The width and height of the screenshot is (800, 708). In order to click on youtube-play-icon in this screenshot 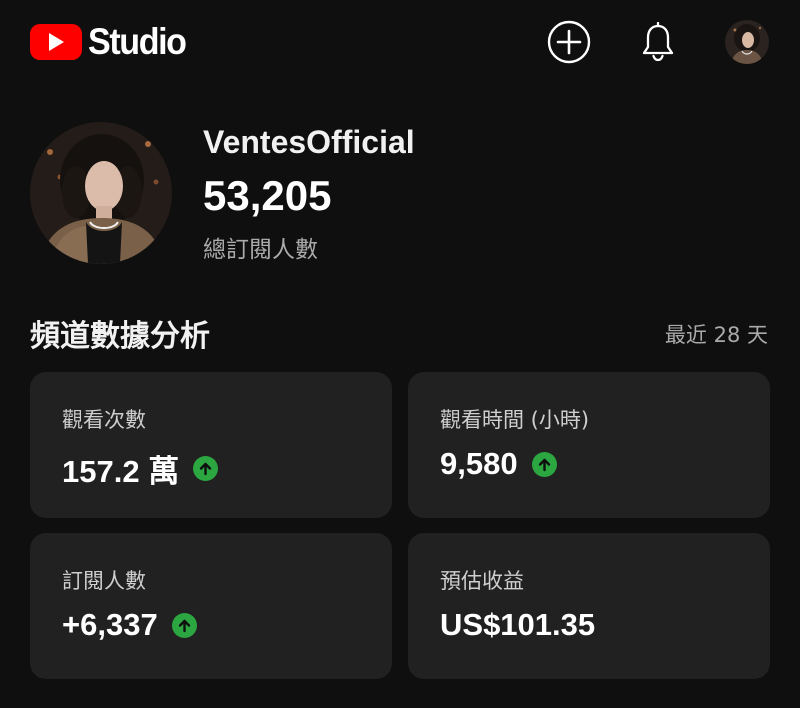, I will do `click(56, 42)`.